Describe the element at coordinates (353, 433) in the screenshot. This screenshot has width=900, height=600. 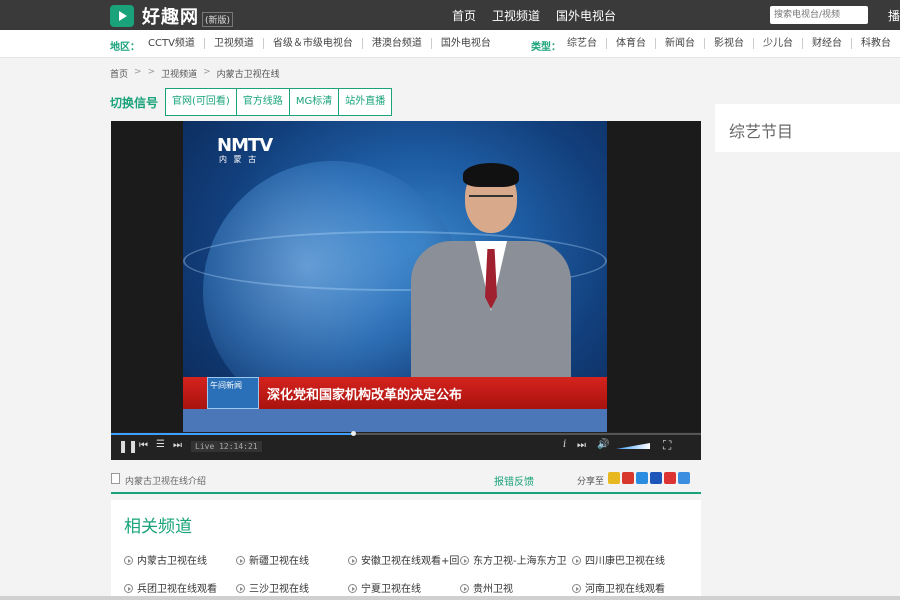
I see `progress-knob` at that location.